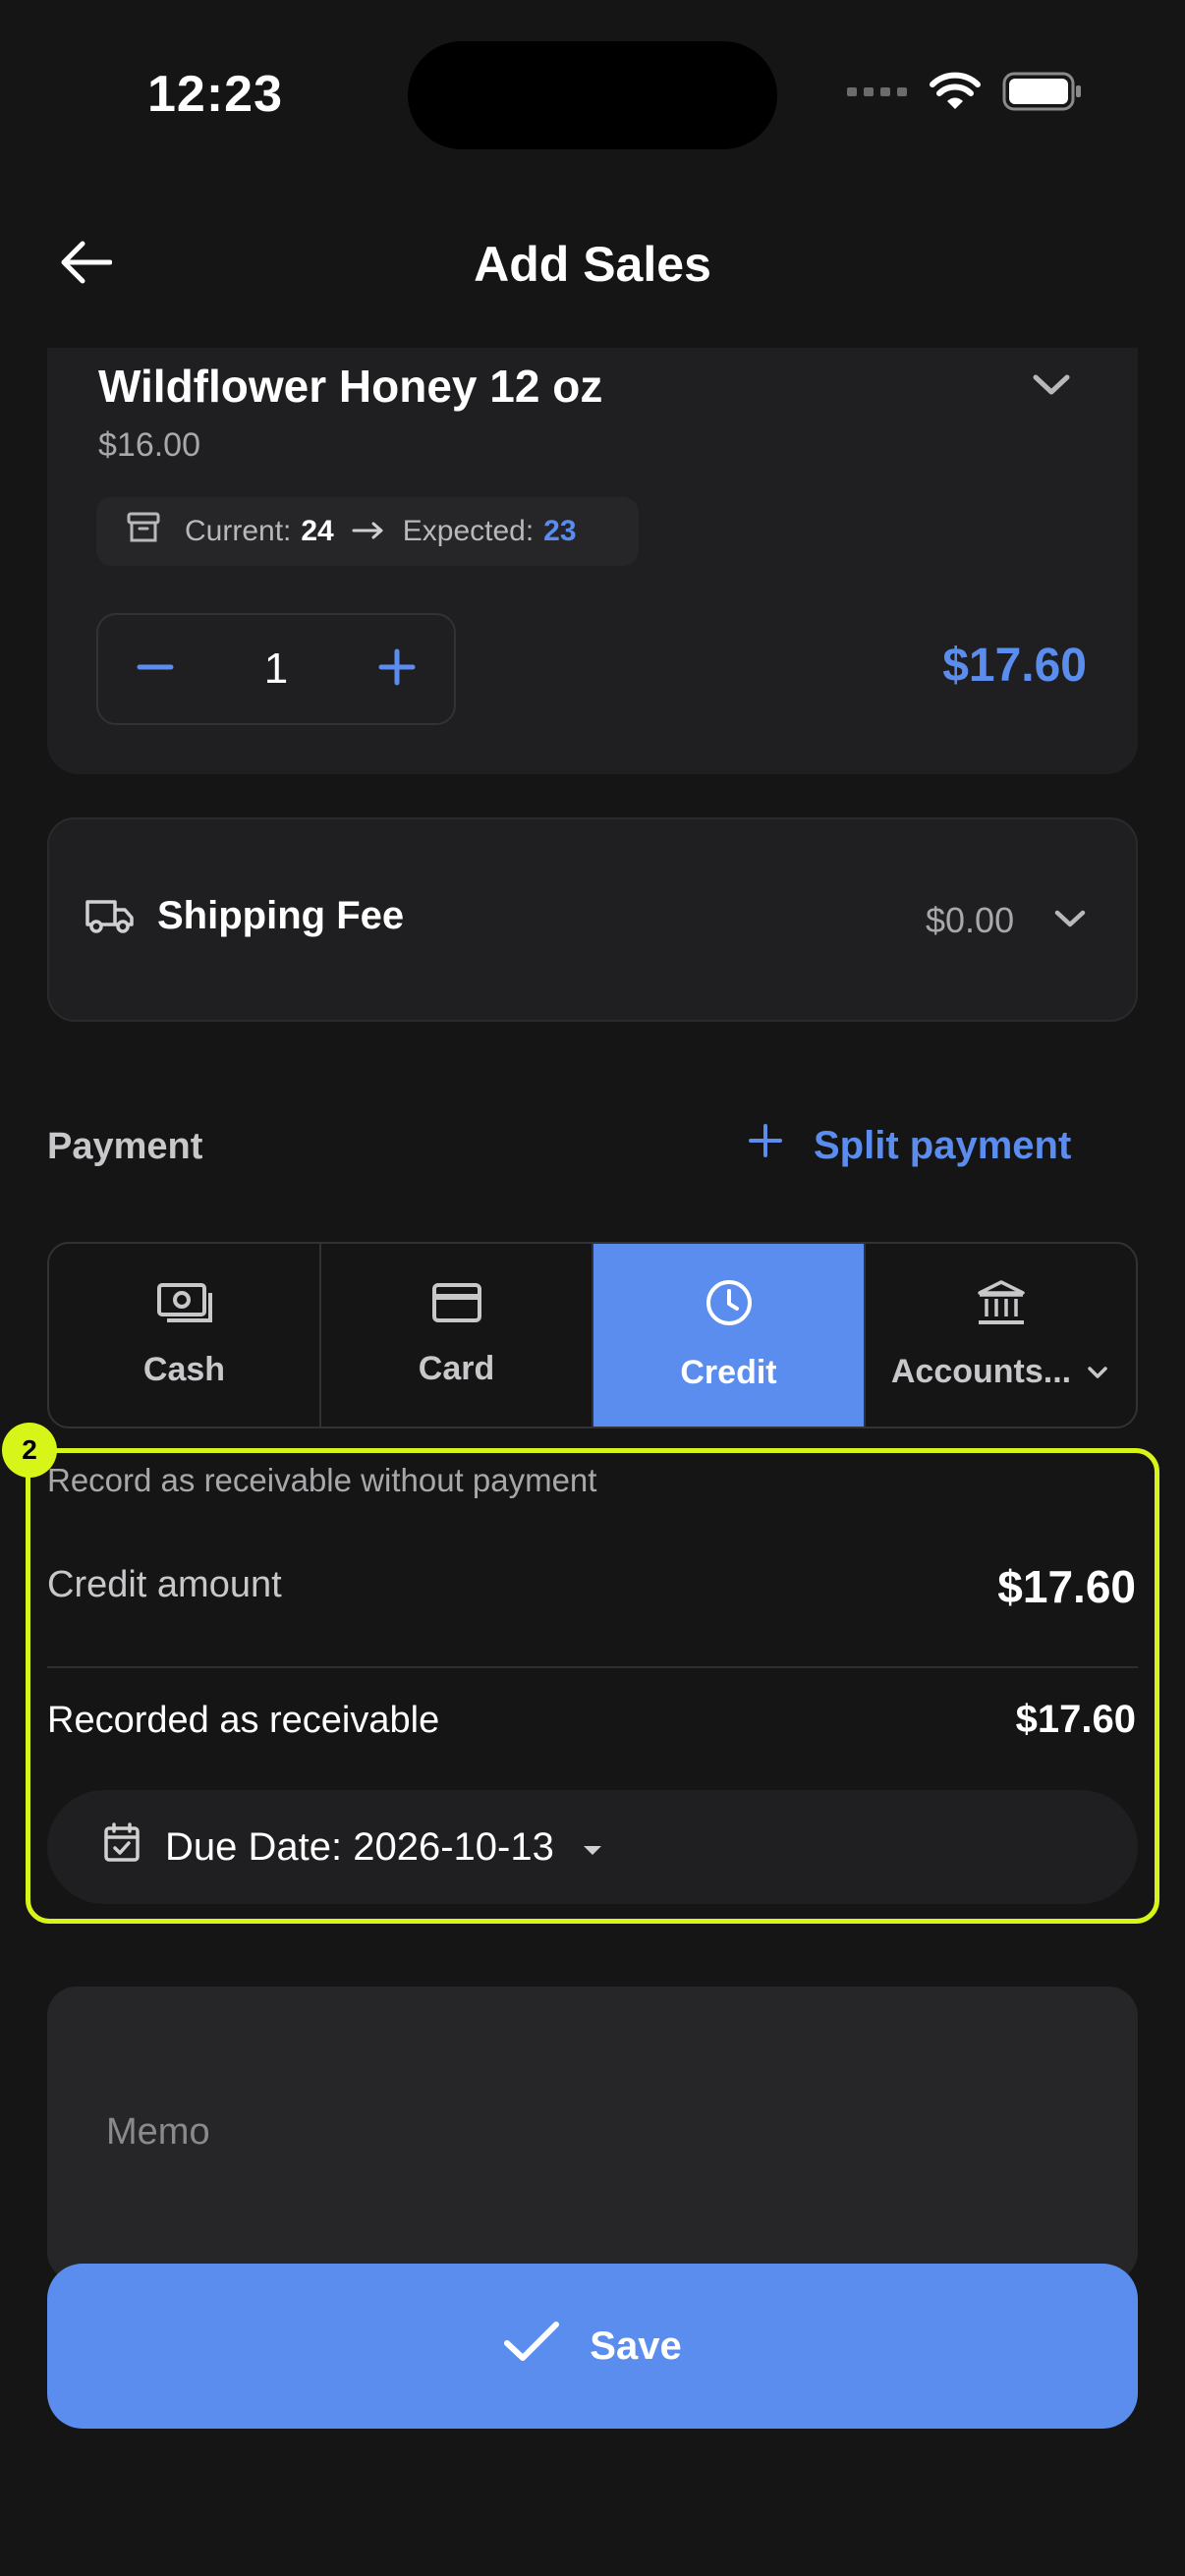  I want to click on payment-method-cash: Cash, so click(185, 1335).